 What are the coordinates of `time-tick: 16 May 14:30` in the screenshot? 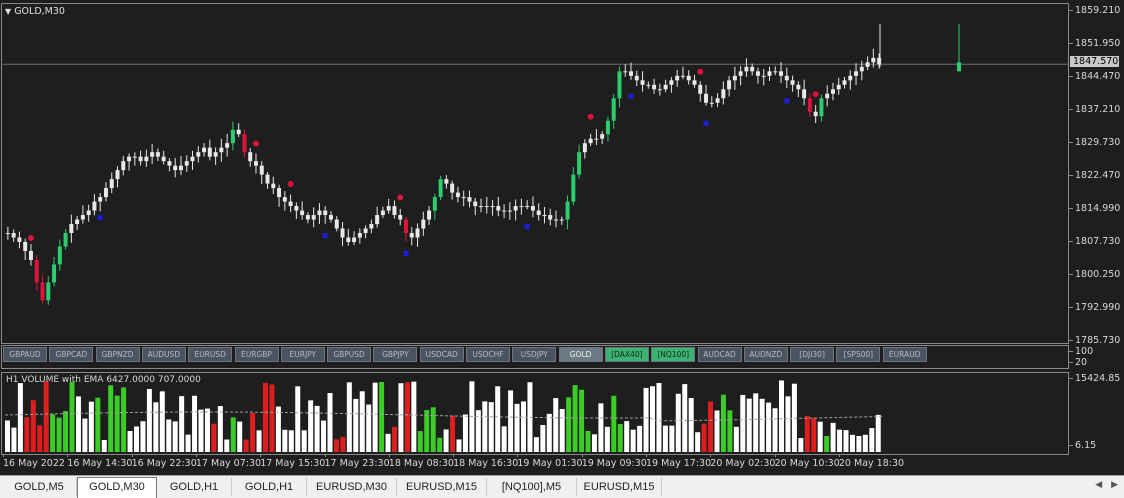 It's located at (100, 461).